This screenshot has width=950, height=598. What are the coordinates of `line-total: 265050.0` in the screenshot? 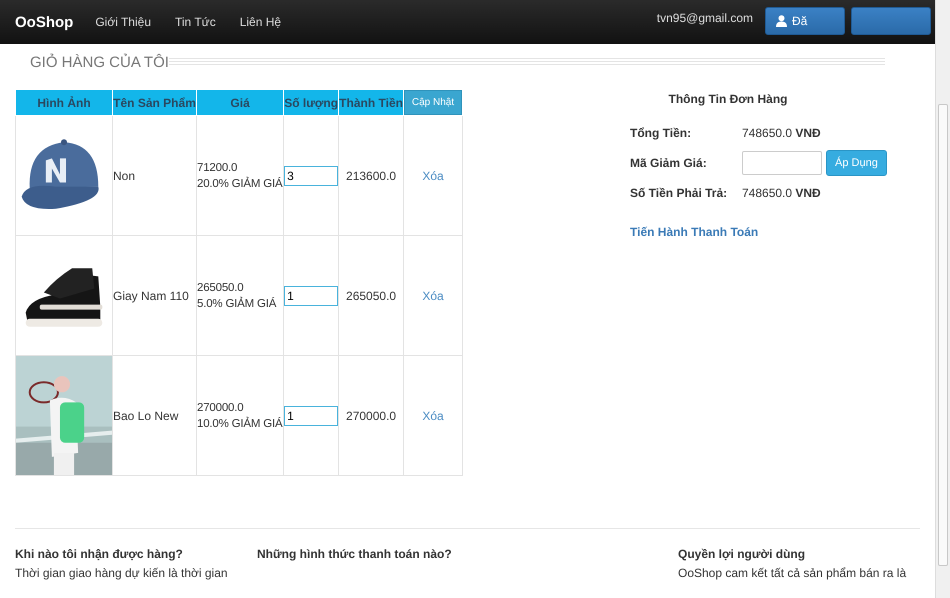 It's located at (371, 295).